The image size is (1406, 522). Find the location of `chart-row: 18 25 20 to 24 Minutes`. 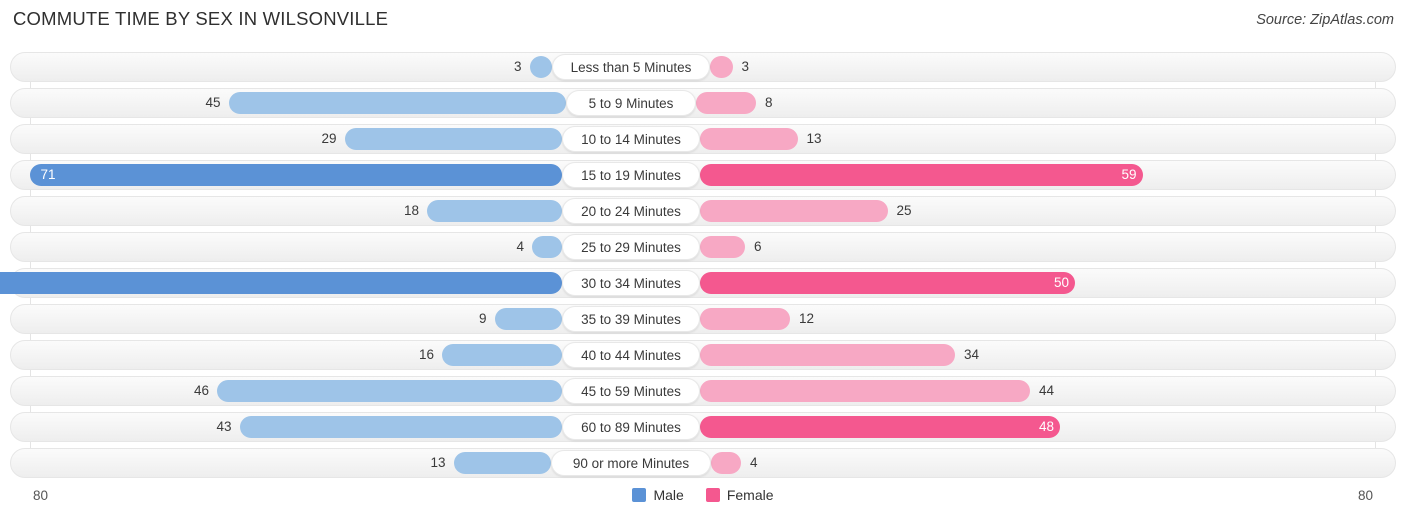

chart-row: 18 25 20 to 24 Minutes is located at coordinates (703, 211).